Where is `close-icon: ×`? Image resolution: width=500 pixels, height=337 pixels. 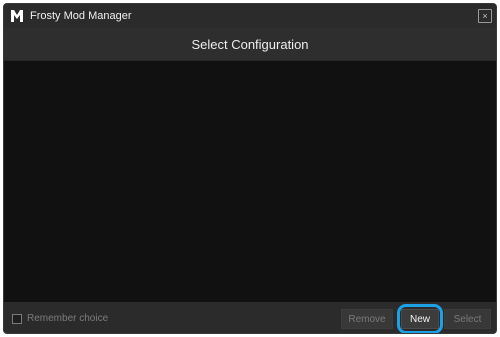 close-icon: × is located at coordinates (485, 15).